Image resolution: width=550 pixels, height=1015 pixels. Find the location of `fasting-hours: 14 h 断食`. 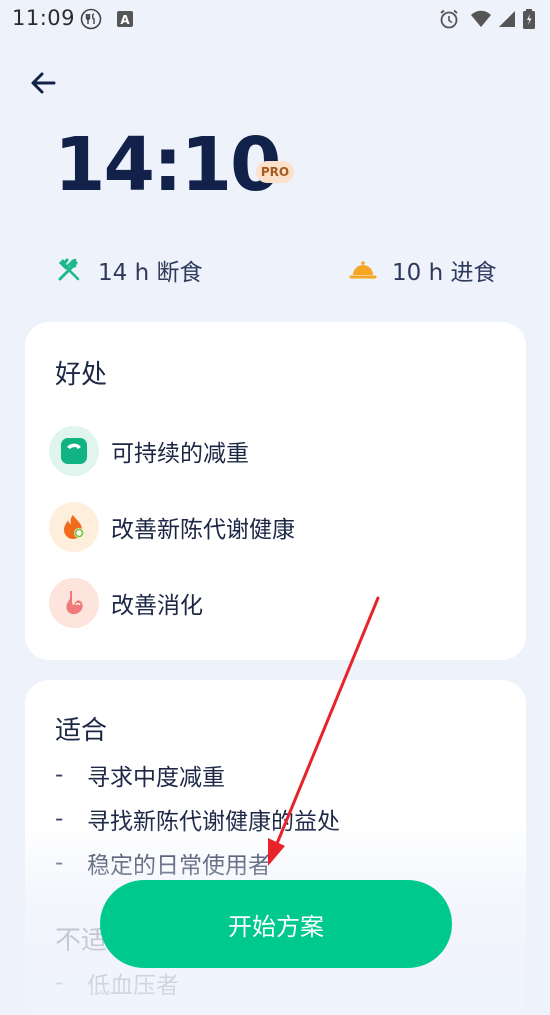

fasting-hours: 14 h 断食 is located at coordinates (128, 270).